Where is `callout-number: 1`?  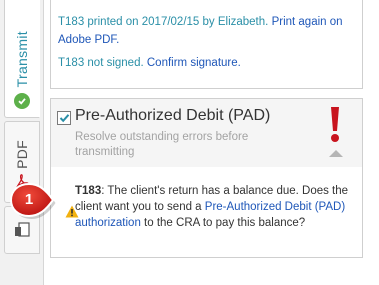 callout-number: 1 is located at coordinates (29, 199).